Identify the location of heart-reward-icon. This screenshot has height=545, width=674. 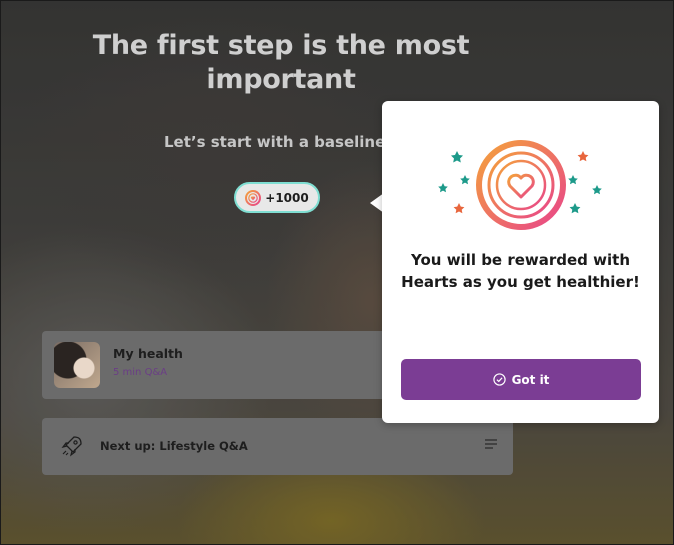
(520, 185).